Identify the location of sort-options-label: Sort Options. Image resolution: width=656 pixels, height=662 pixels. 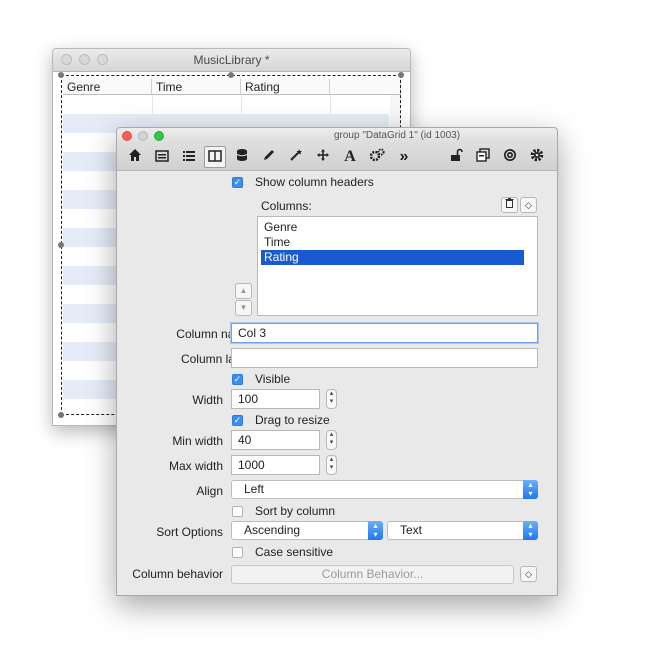
(189, 532).